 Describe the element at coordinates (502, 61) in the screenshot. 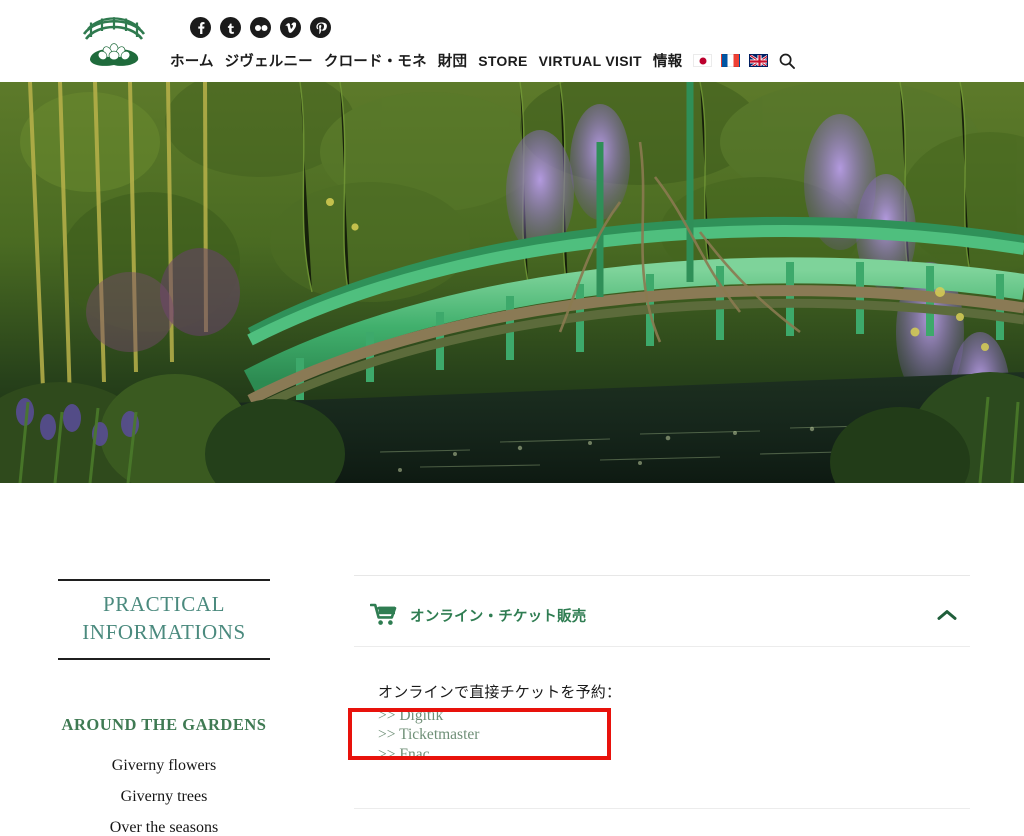

I see `nav-item-store: STORE` at that location.